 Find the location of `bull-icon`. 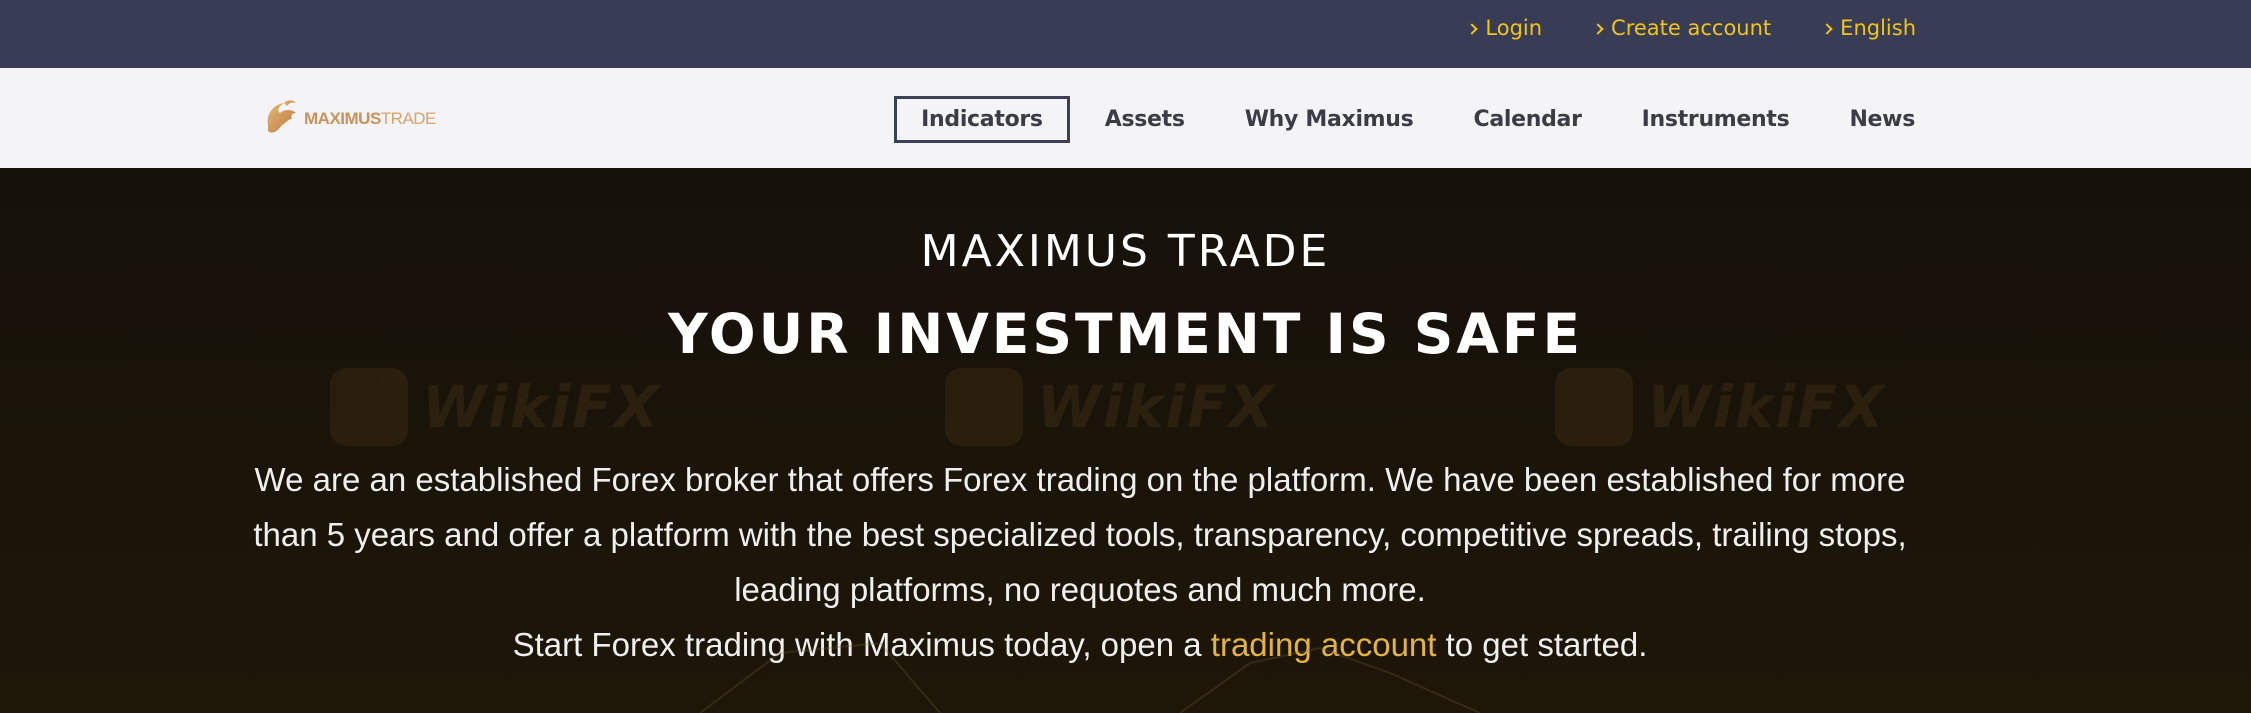

bull-icon is located at coordinates (281, 116).